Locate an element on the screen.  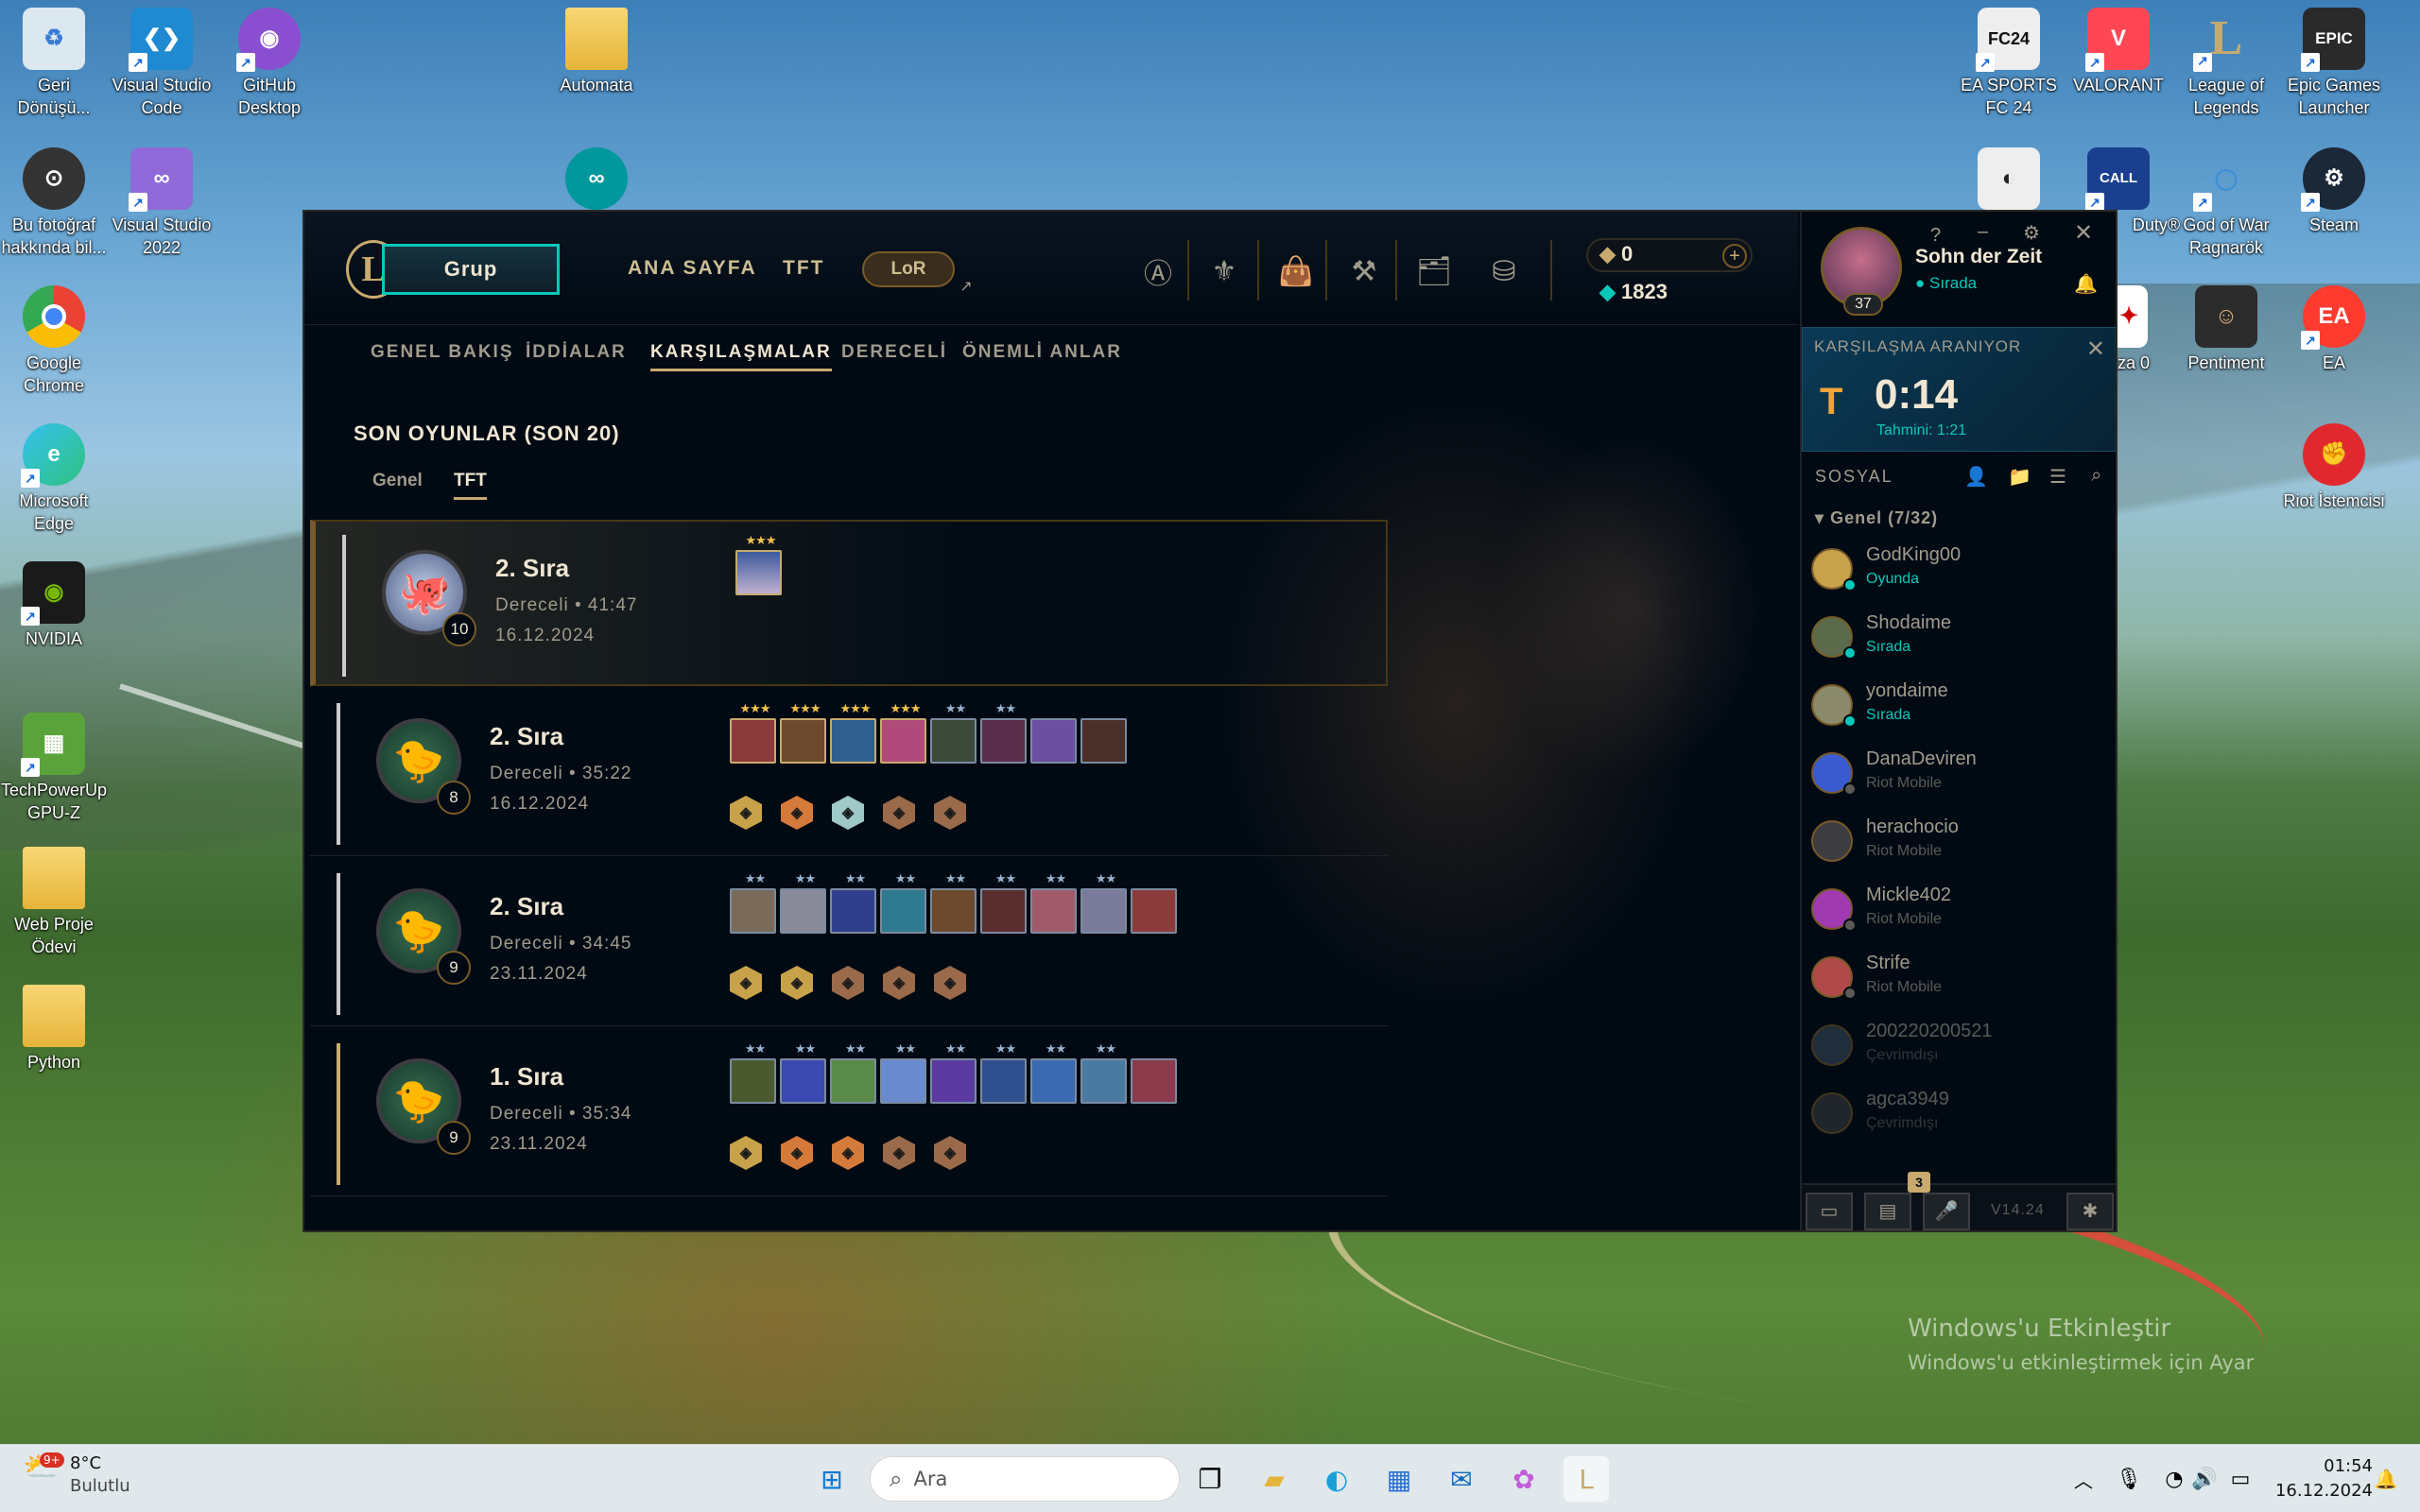
close-icon: ✕ is located at coordinates (2083, 233).